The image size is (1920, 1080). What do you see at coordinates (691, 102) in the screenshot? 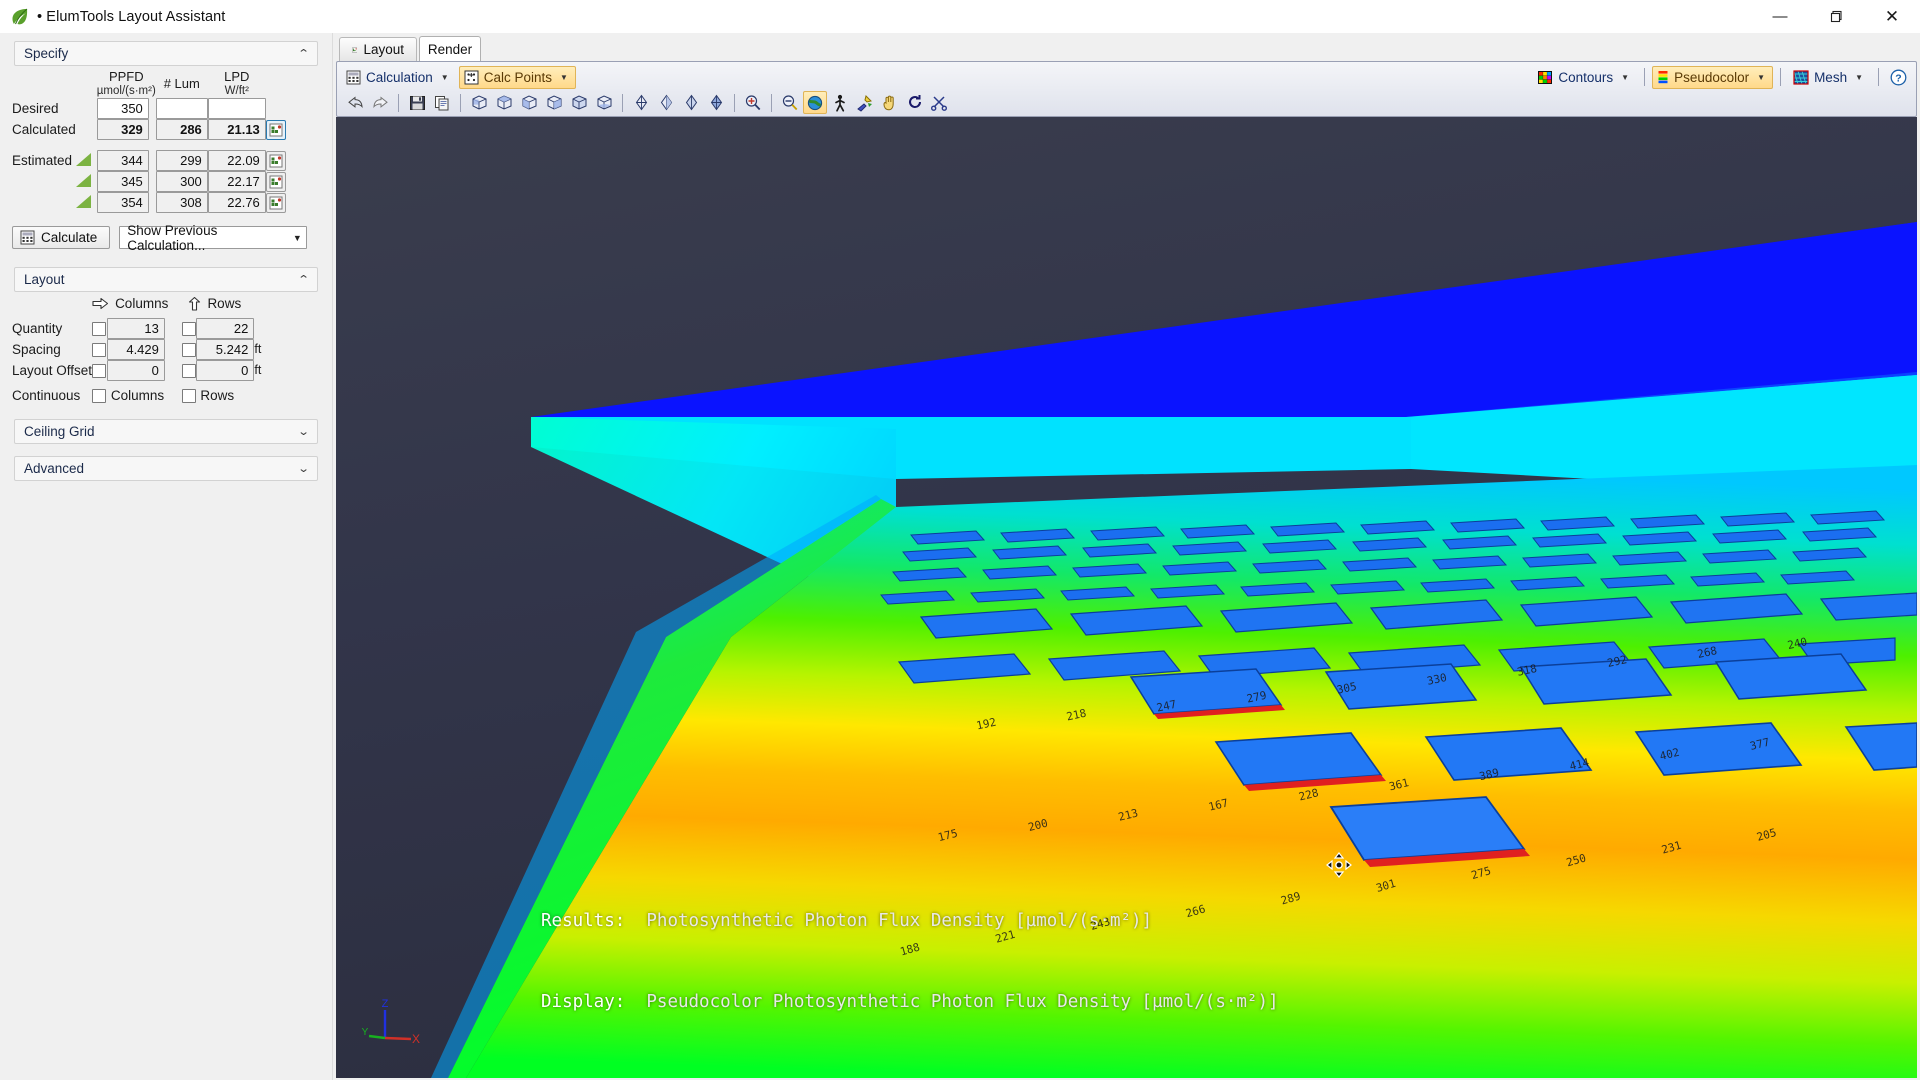
I see `render-shaded-icon` at bounding box center [691, 102].